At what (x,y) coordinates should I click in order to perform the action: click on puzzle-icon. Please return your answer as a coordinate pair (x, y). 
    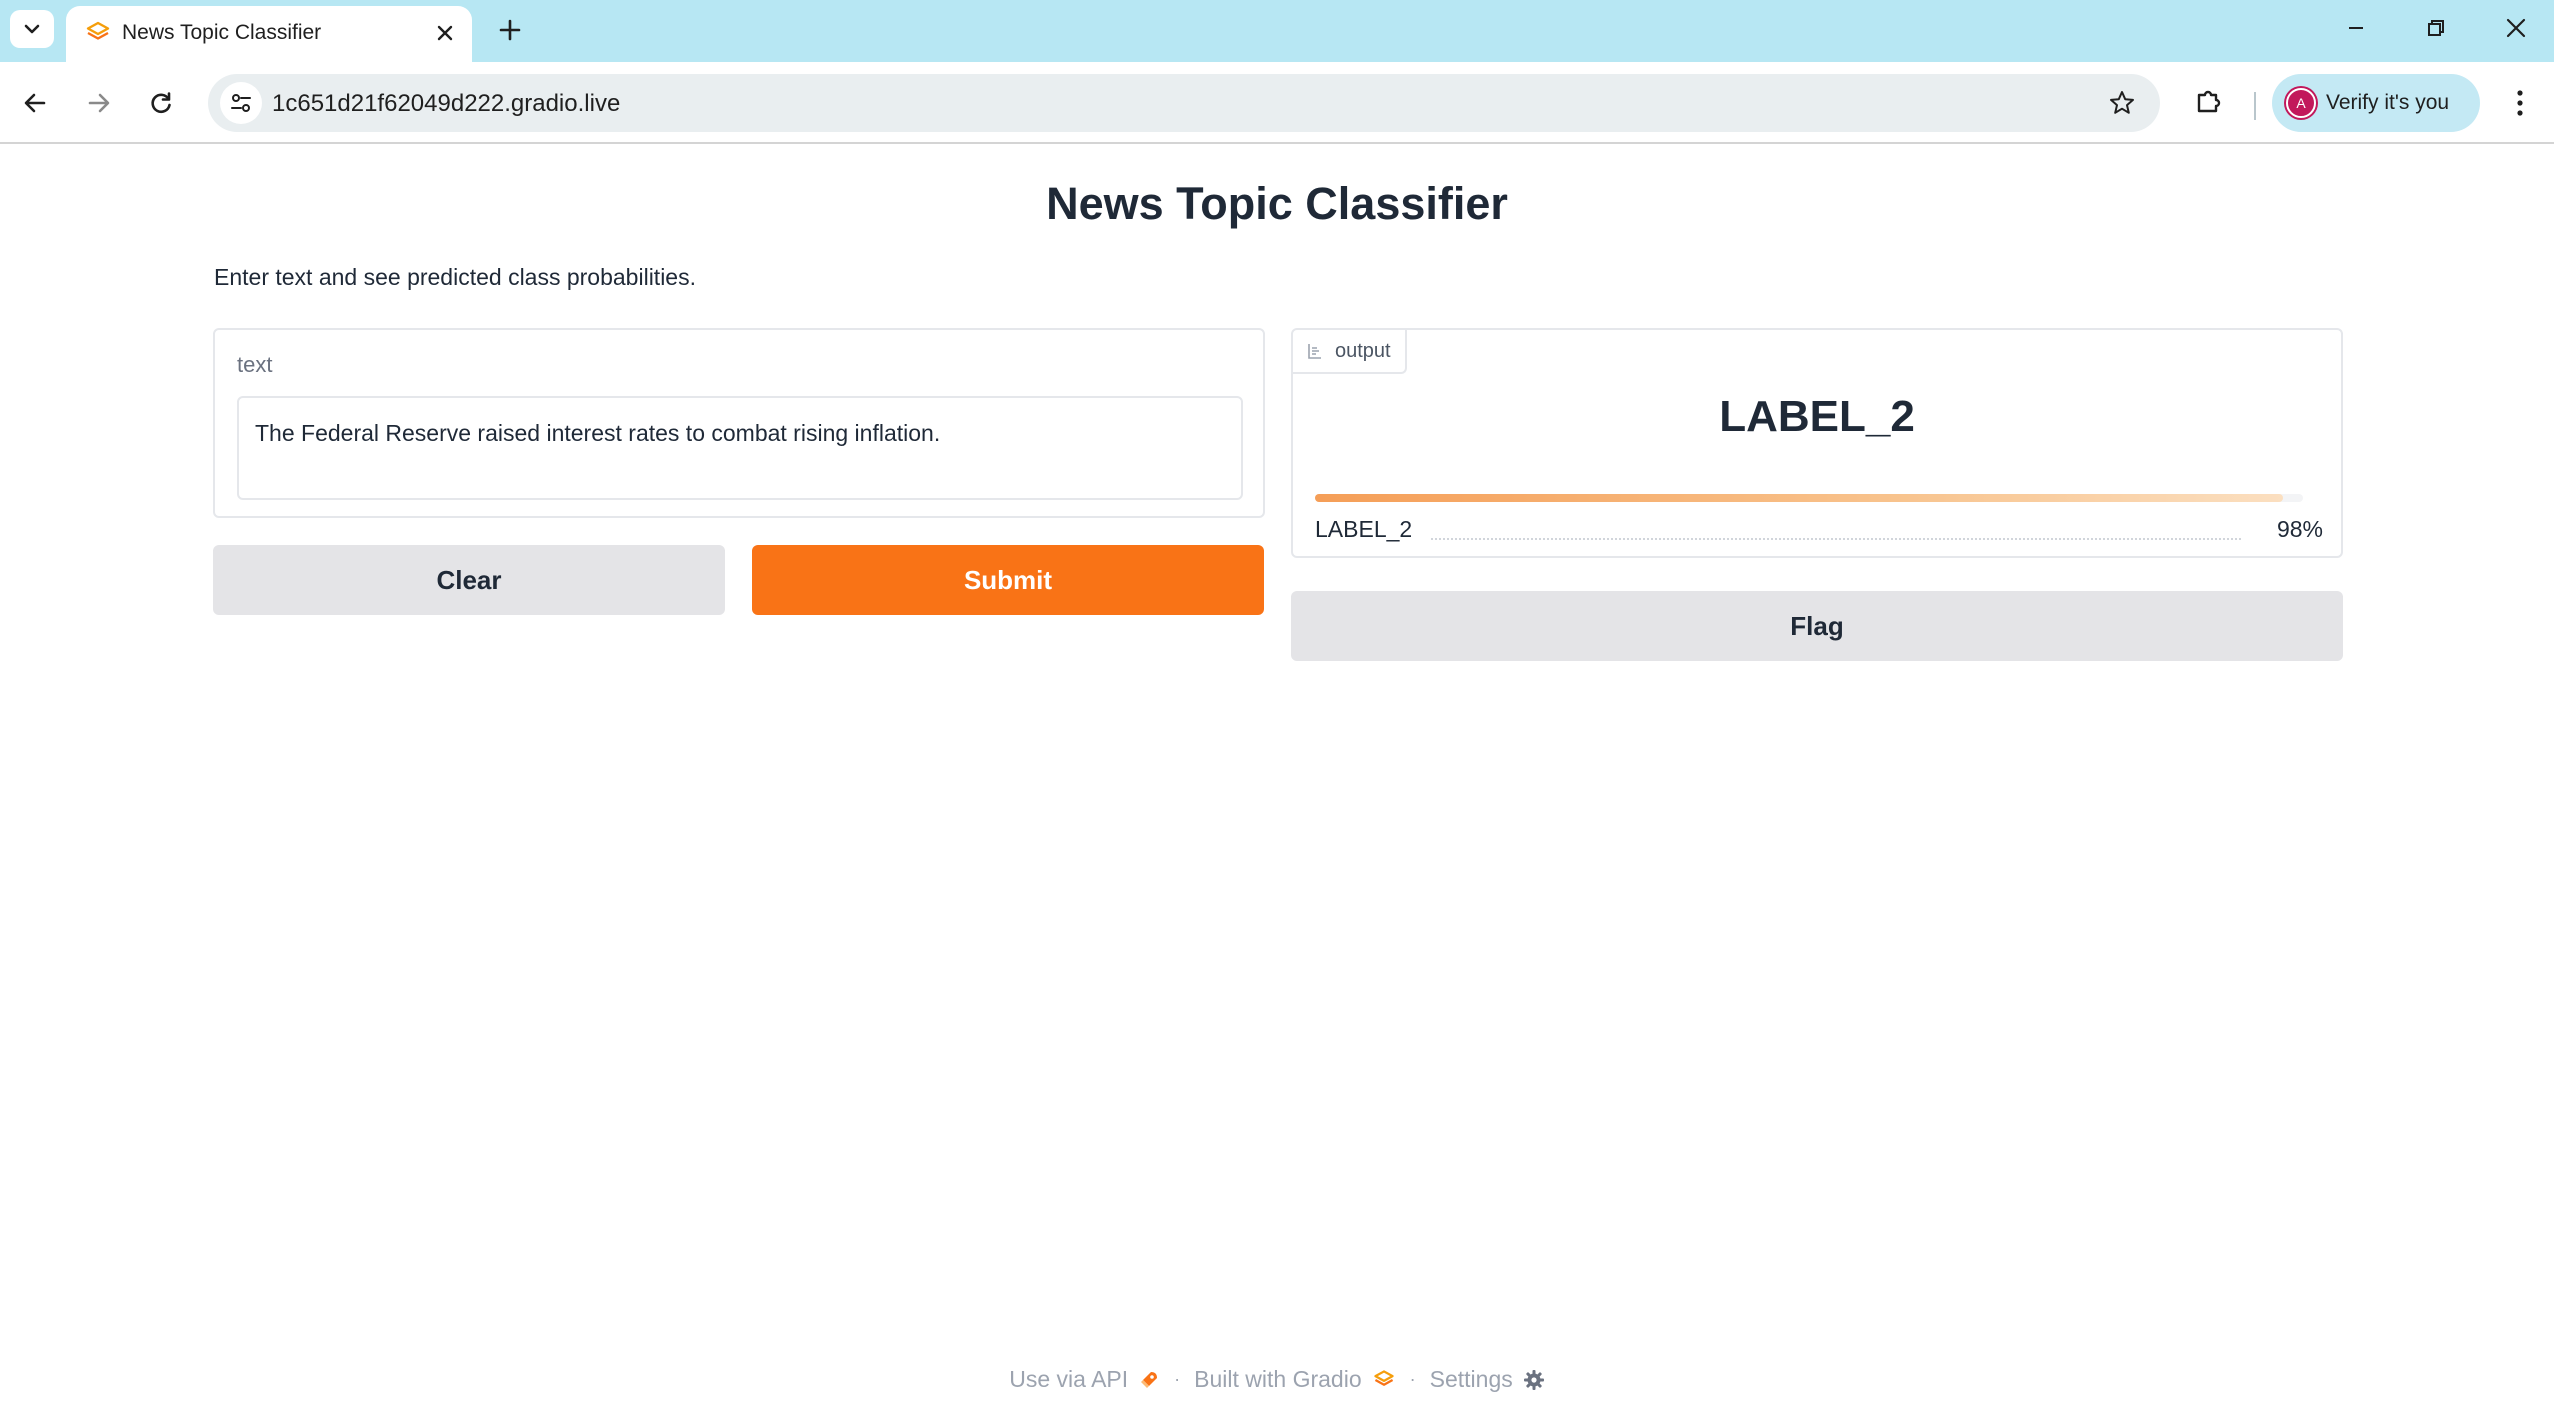
    Looking at the image, I should click on (2209, 101).